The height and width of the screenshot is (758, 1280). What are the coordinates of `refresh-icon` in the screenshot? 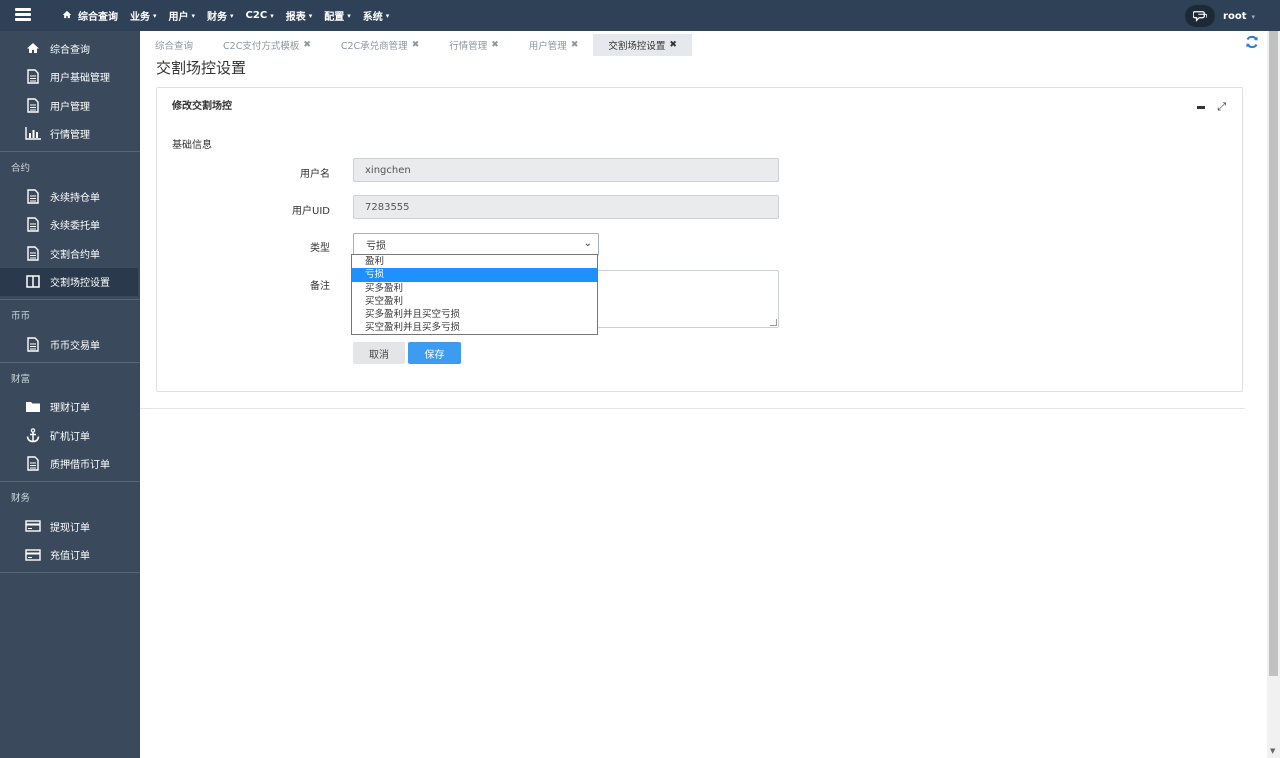 It's located at (1252, 42).